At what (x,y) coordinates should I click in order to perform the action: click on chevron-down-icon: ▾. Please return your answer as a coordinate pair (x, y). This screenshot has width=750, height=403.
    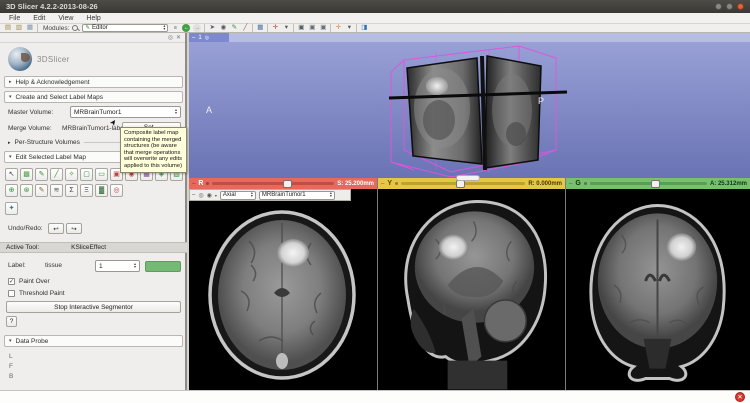
    Looking at the image, I should click on (216, 195).